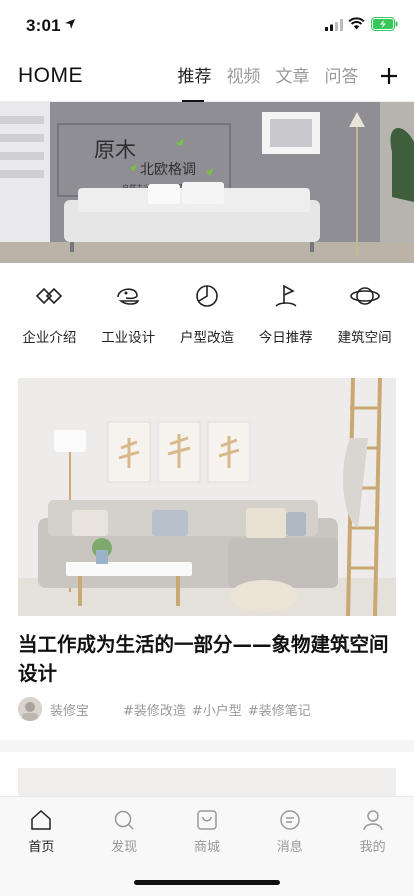  Describe the element at coordinates (389, 76) in the screenshot. I see `plus-icon` at that location.